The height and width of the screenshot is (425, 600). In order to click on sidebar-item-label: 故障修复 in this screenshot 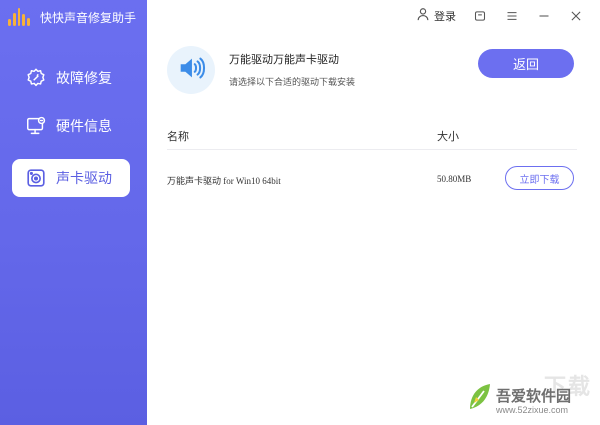, I will do `click(84, 78)`.